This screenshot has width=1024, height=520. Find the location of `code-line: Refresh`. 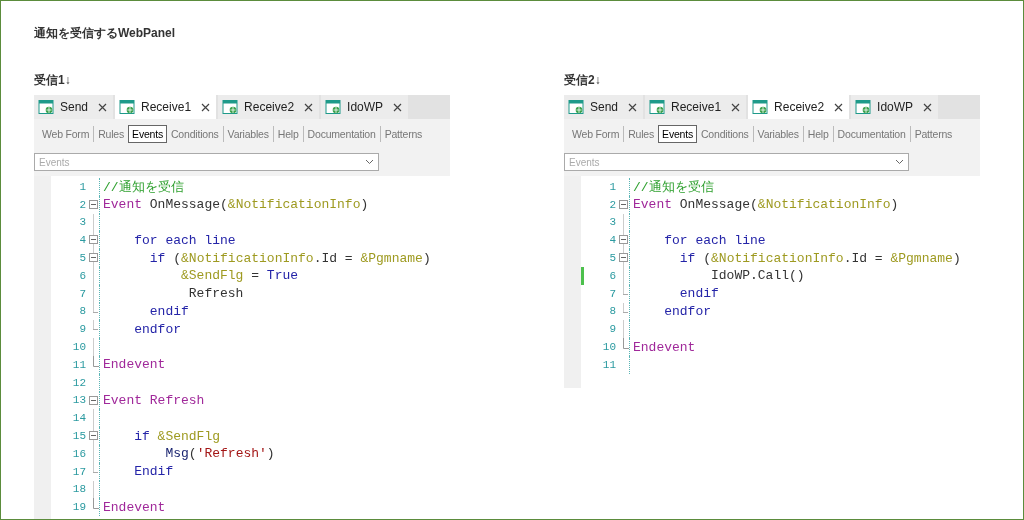

code-line: Refresh is located at coordinates (215, 294).